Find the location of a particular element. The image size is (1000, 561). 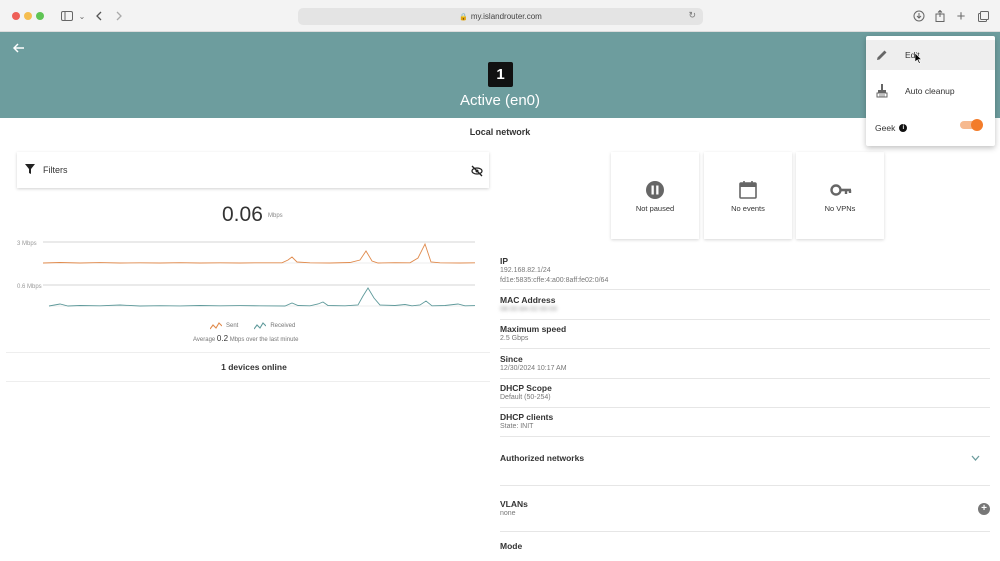

pencil-icon is located at coordinates (882, 55).